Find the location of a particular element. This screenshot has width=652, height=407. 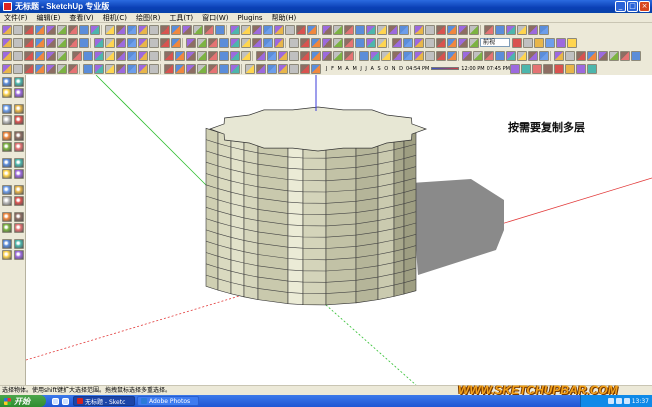

menu-plugins: Plugins is located at coordinates (250, 18).